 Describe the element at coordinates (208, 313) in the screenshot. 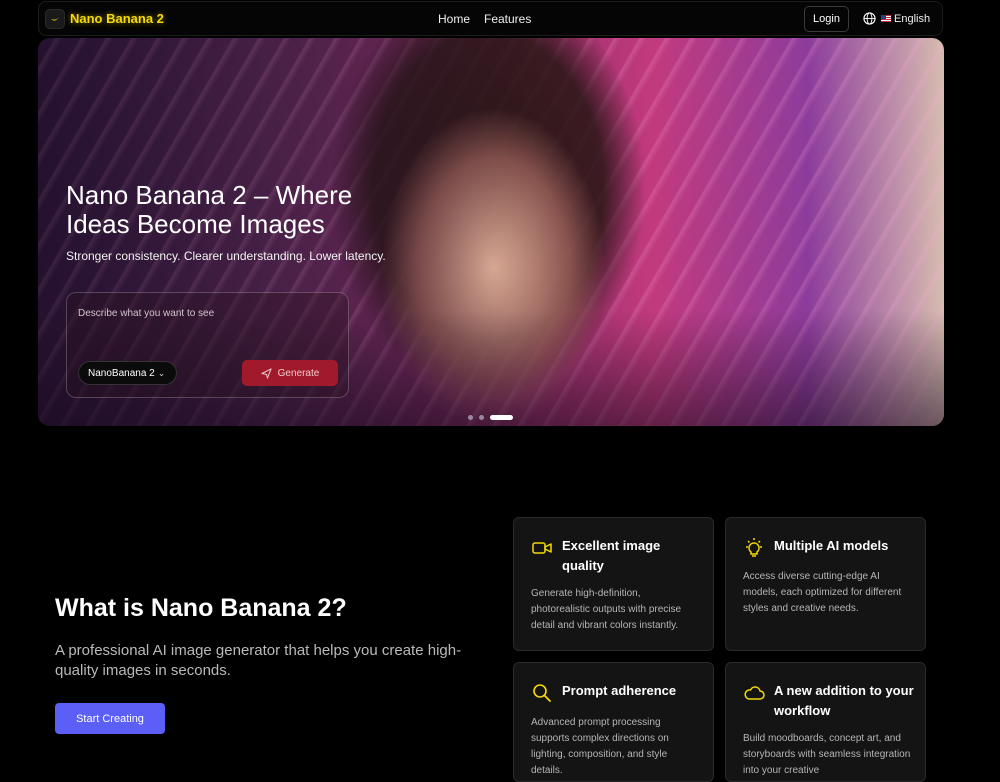

I see `prompt-input` at that location.